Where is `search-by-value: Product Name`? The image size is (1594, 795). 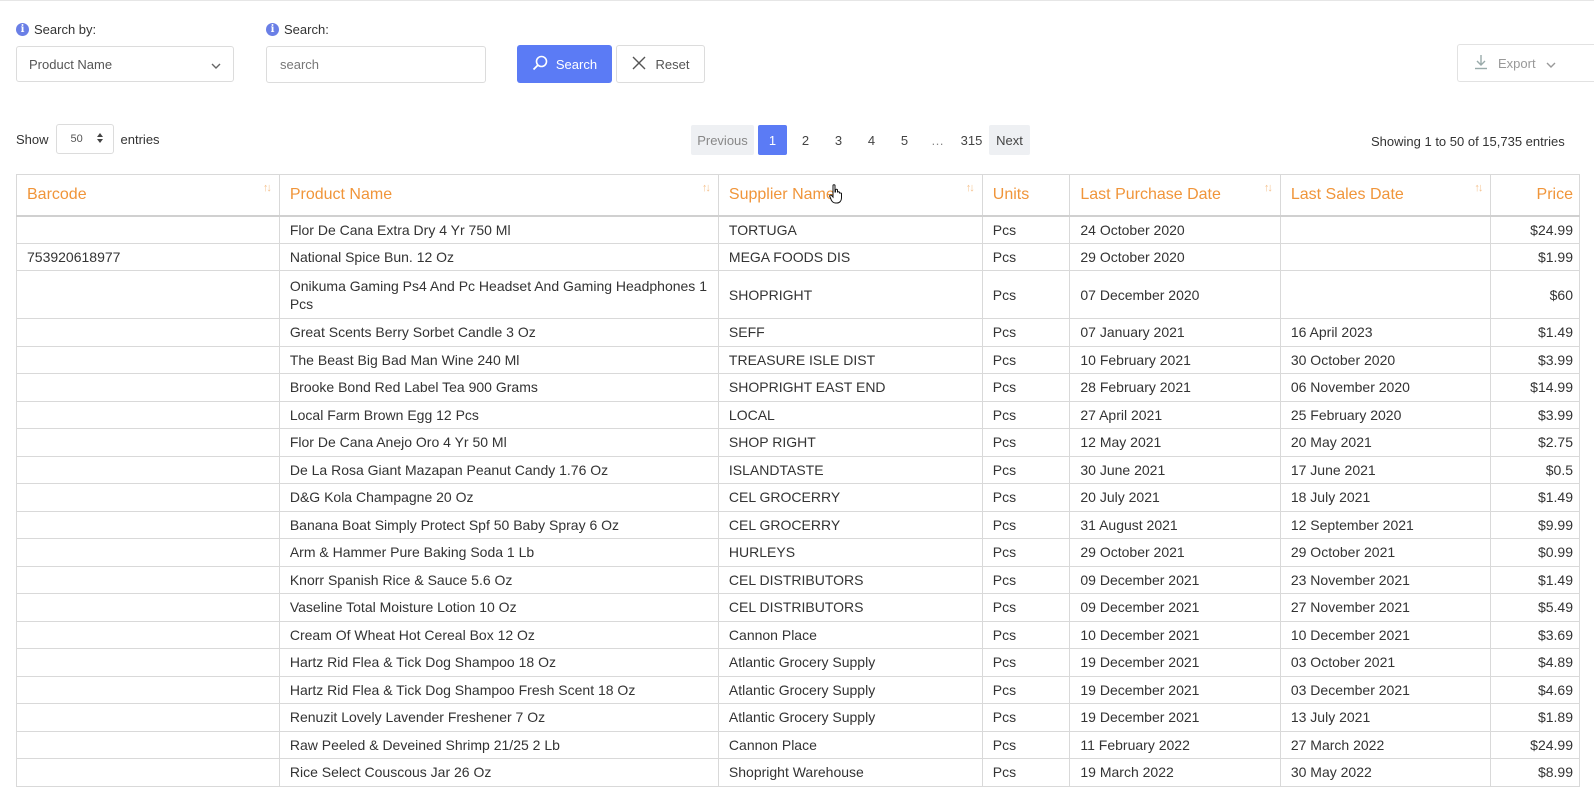
search-by-value: Product Name is located at coordinates (71, 64).